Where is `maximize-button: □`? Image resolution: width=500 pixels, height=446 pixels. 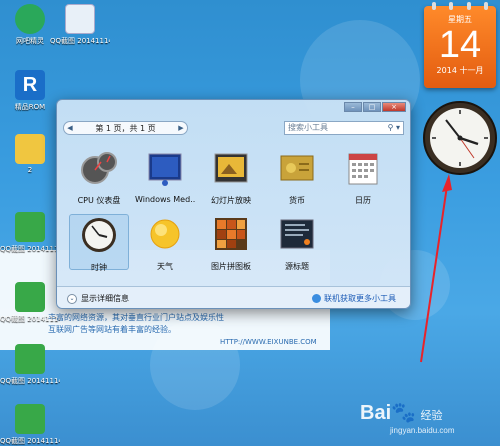 maximize-button: □ is located at coordinates (372, 107).